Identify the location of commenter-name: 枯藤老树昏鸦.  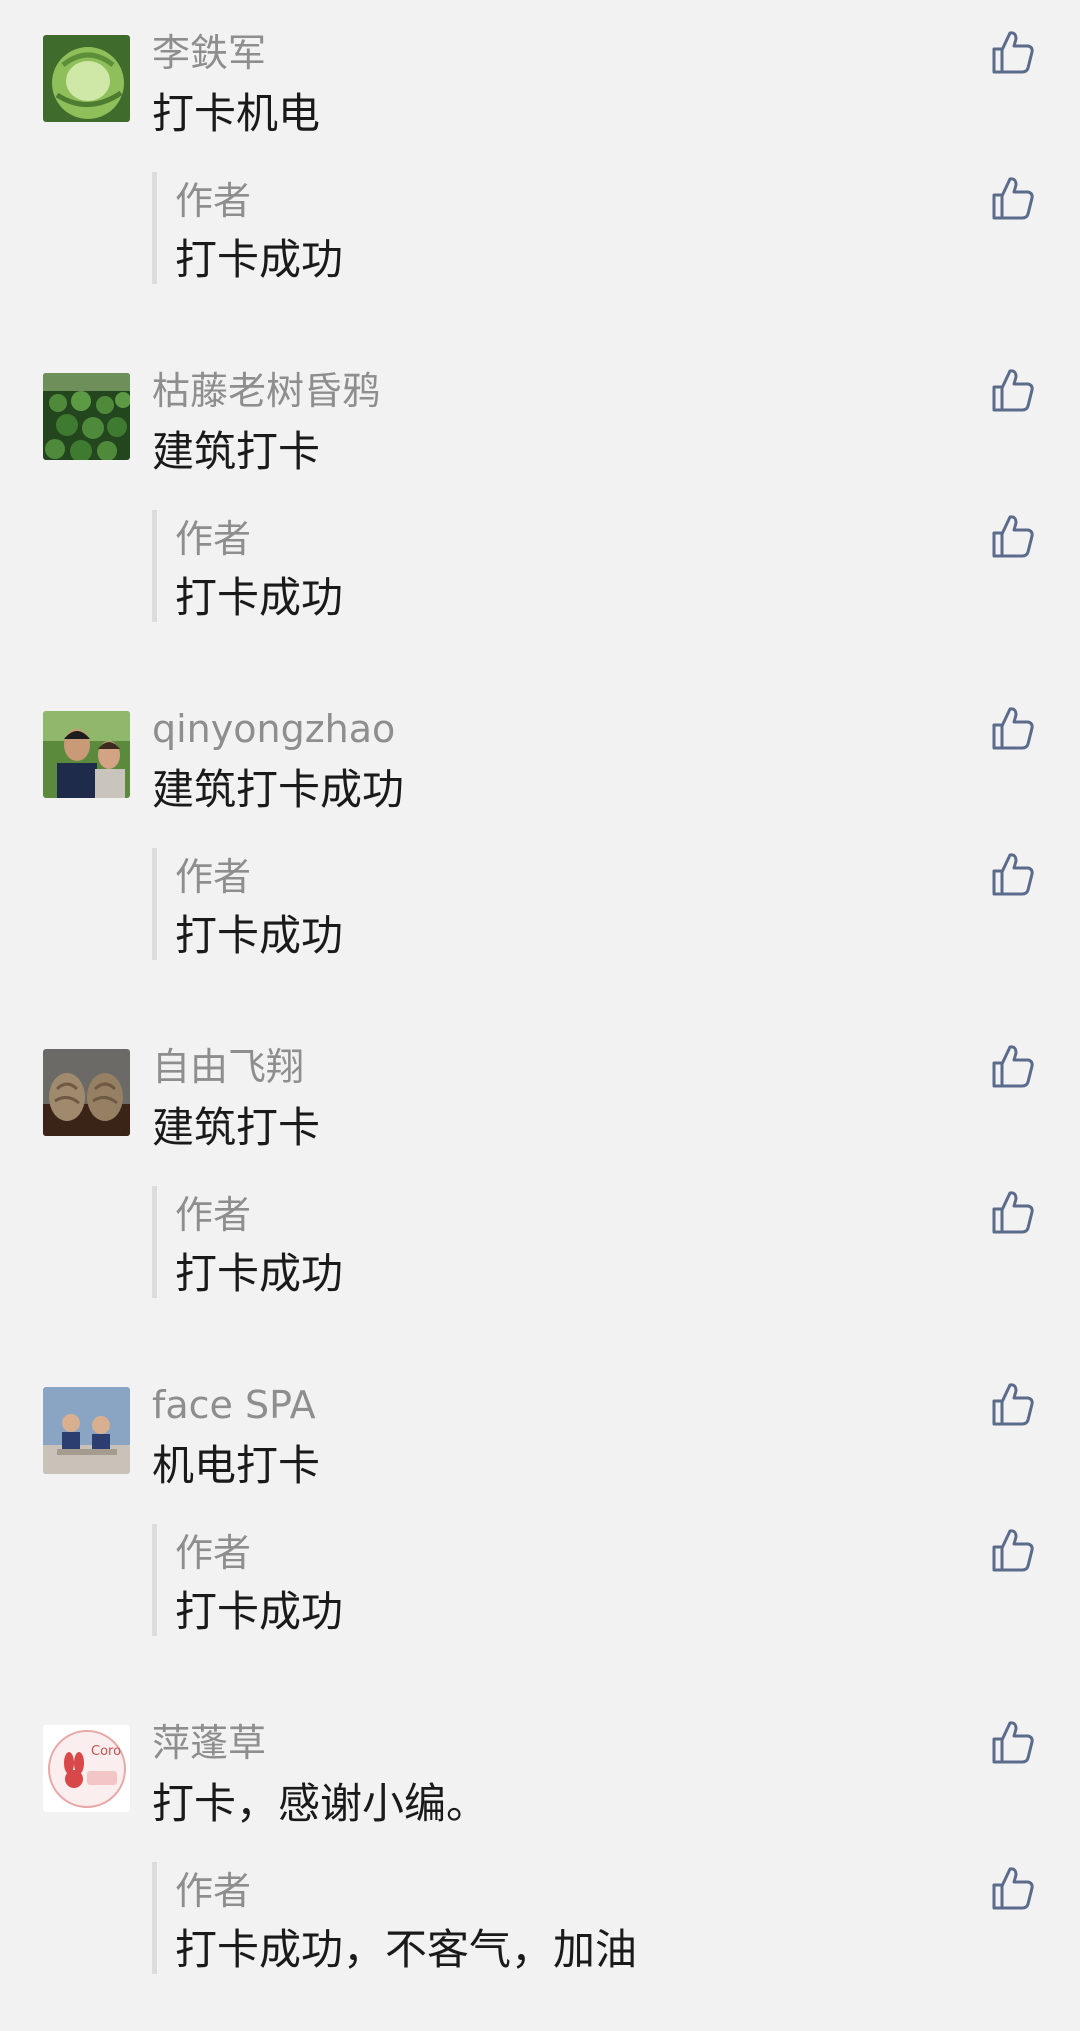
(266, 391).